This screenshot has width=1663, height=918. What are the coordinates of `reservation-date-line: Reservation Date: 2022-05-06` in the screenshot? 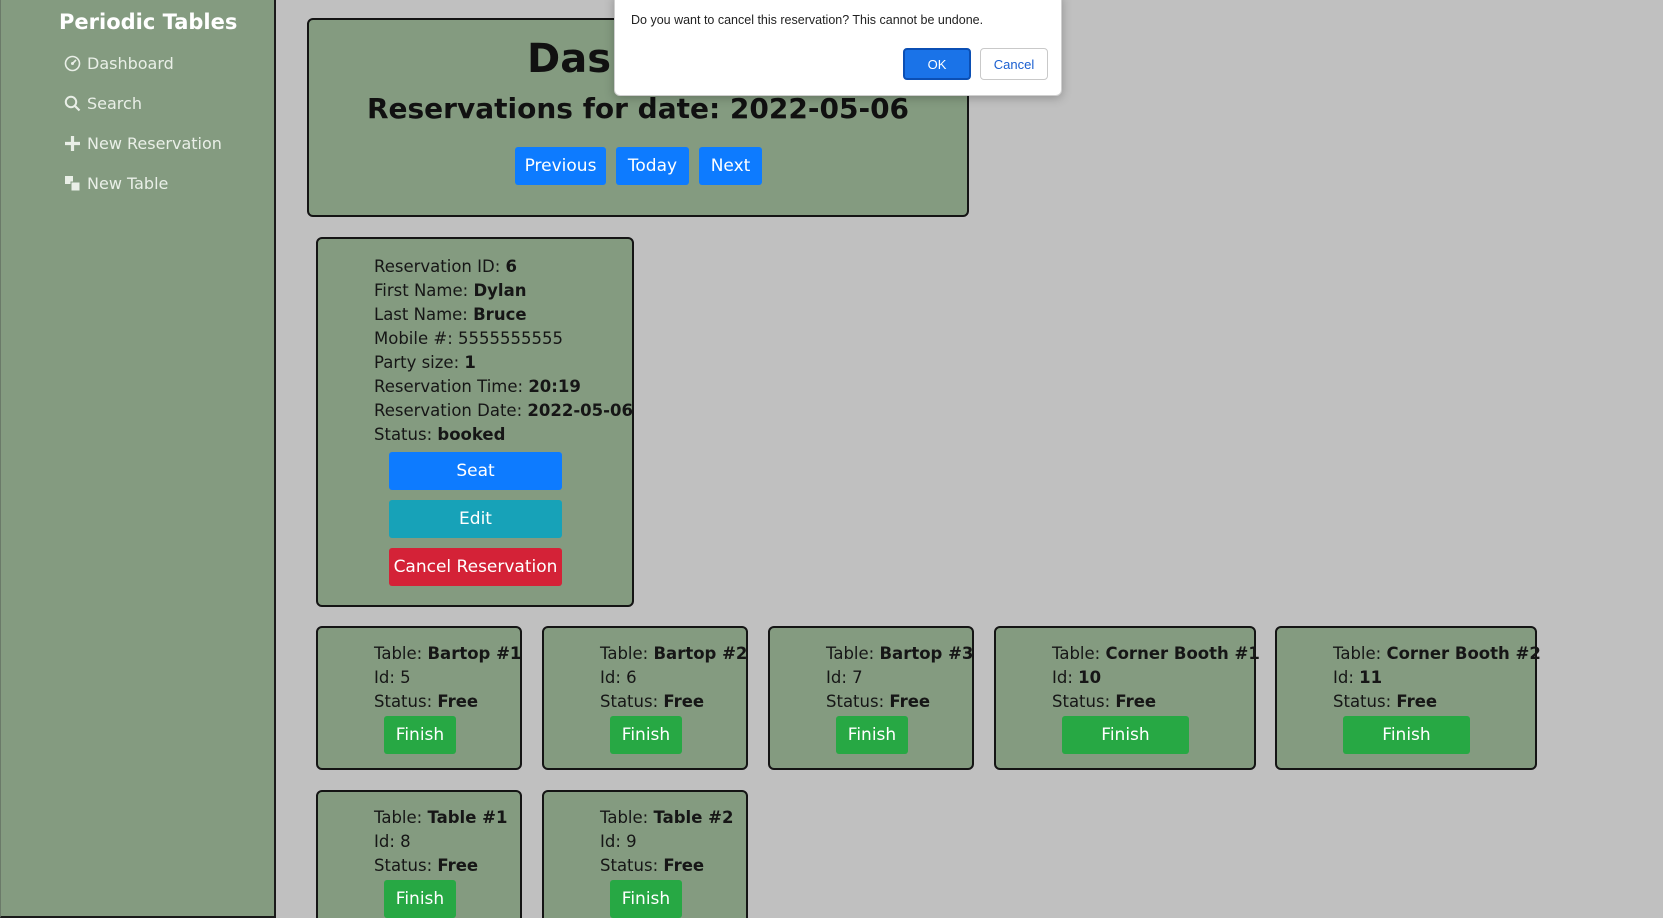 It's located at (503, 410).